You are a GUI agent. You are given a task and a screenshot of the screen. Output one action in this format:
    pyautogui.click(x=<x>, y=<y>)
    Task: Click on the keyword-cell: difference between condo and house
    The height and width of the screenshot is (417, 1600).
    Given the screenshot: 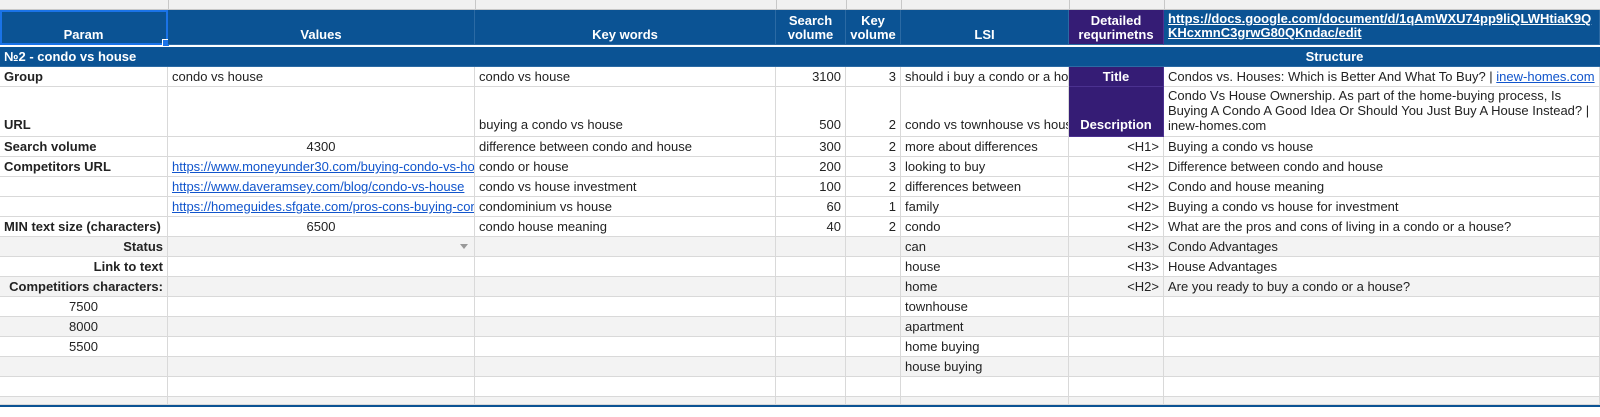 What is the action you would take?
    pyautogui.click(x=625, y=147)
    